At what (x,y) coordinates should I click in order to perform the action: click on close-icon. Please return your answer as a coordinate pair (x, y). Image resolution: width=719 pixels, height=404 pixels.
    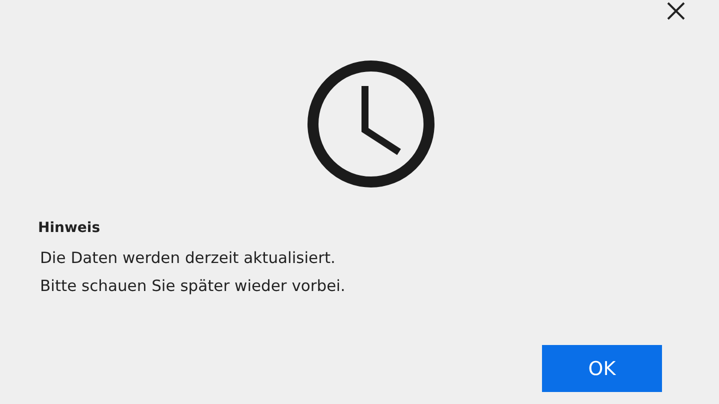
    Looking at the image, I should click on (676, 11).